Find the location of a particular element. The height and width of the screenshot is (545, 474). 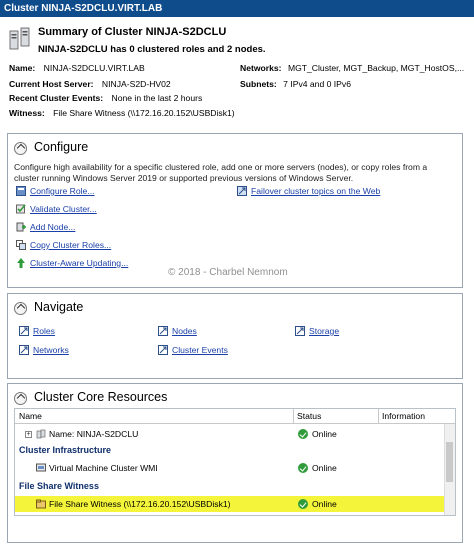

host-value: NINJA-S2D-HV02 is located at coordinates (136, 84).